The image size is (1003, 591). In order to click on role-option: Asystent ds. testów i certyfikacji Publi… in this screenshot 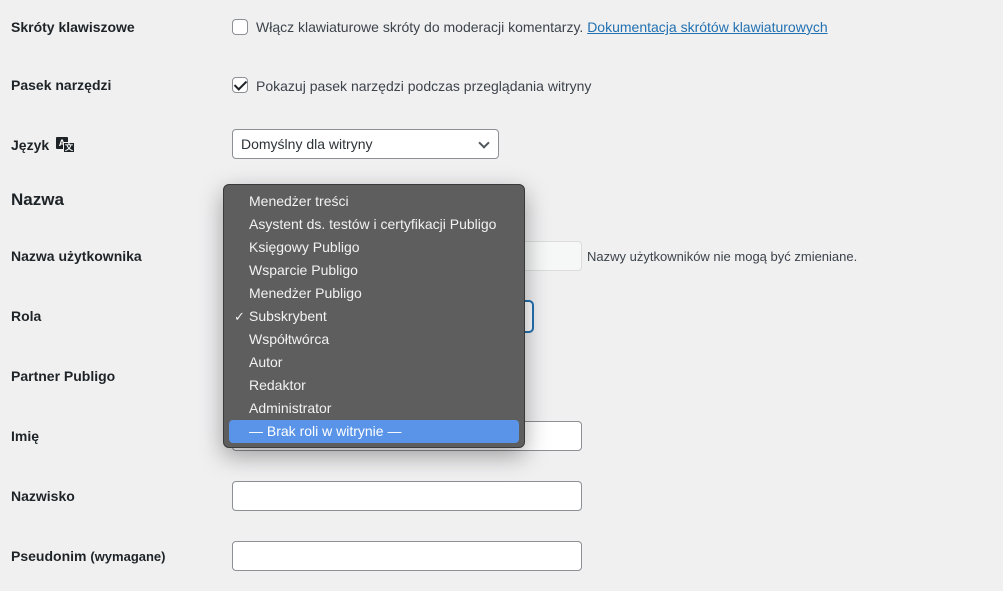, I will do `click(374, 224)`.